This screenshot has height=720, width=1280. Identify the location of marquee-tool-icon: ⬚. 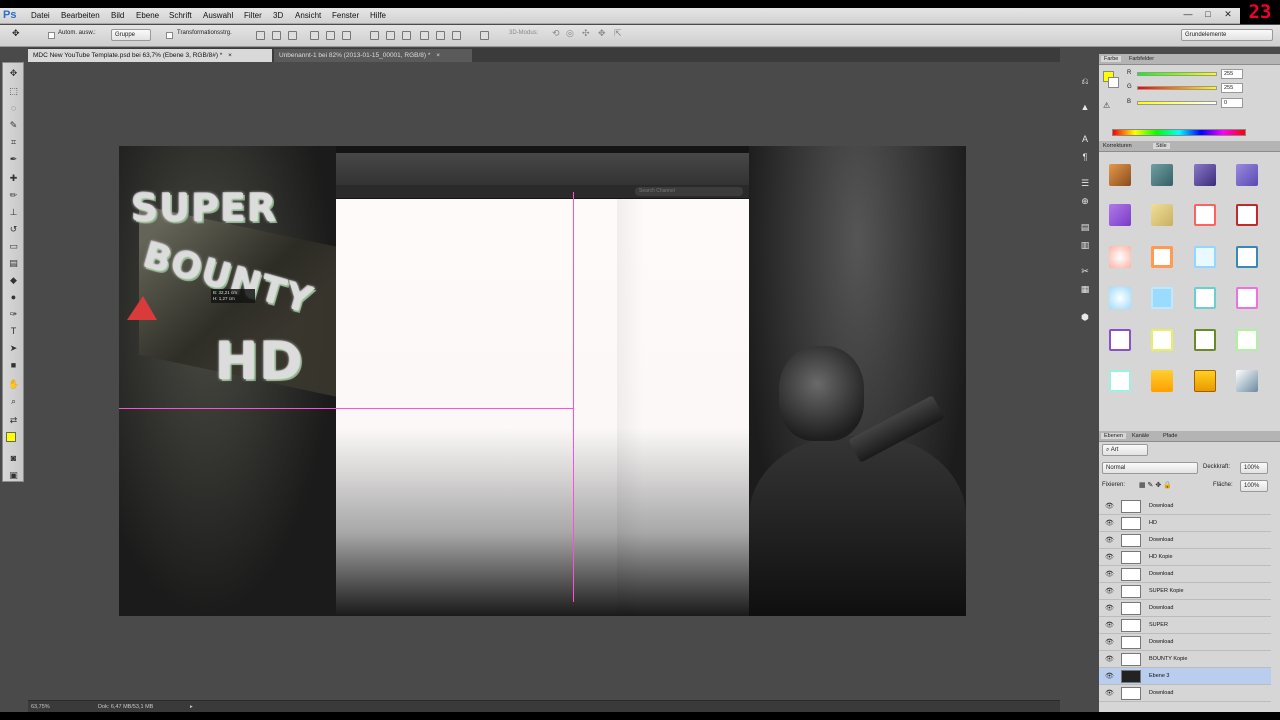
(13, 91).